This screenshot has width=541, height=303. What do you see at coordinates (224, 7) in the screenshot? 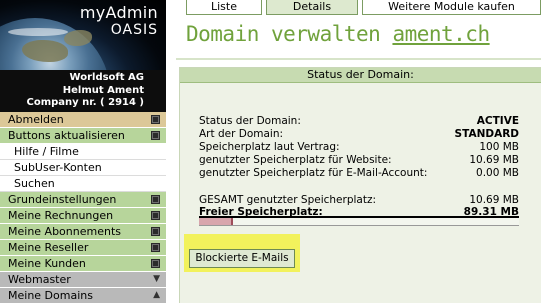
I see `tab-liste: Liste` at bounding box center [224, 7].